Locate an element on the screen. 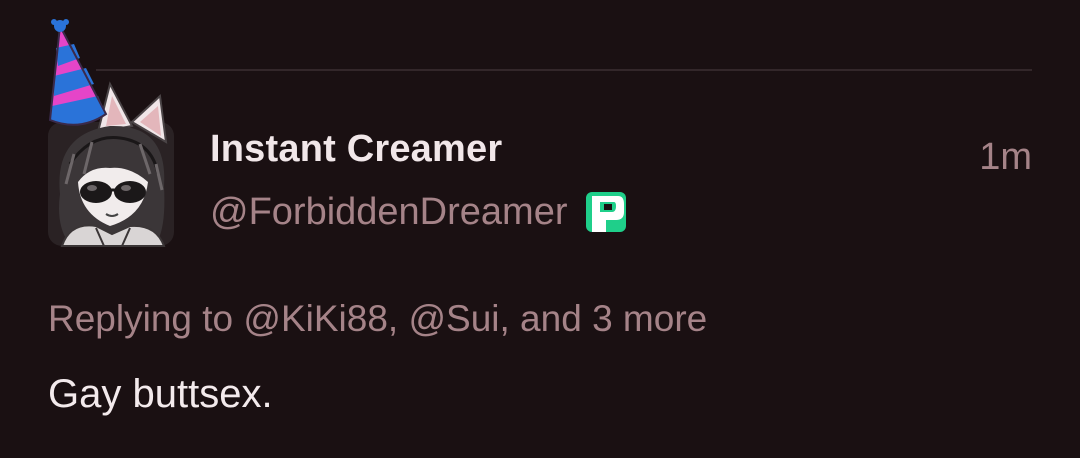 The width and height of the screenshot is (1080, 458). handle-row: @ForbiddenDreamer is located at coordinates (419, 212).